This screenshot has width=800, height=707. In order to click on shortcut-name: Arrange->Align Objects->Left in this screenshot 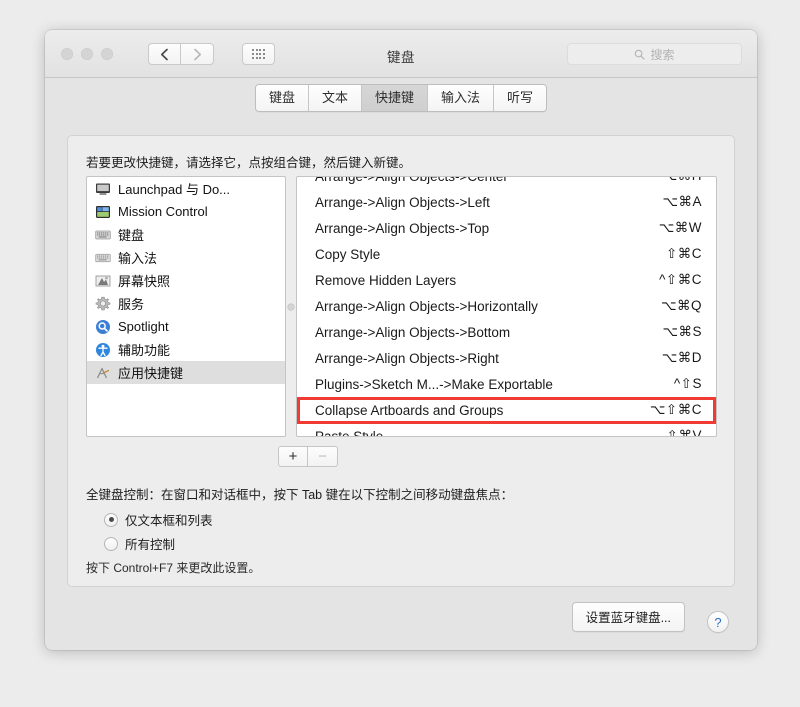, I will do `click(402, 202)`.